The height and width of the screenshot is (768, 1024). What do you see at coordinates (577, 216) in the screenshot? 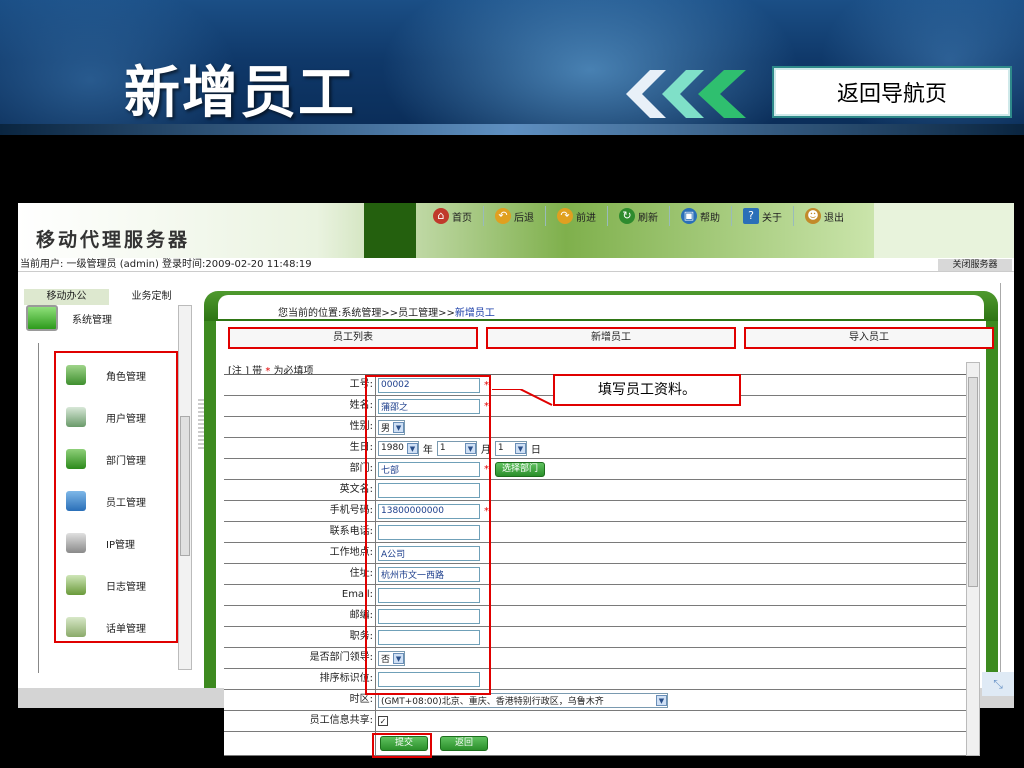
I see `toolbar-forward: ↷ 前进` at bounding box center [577, 216].